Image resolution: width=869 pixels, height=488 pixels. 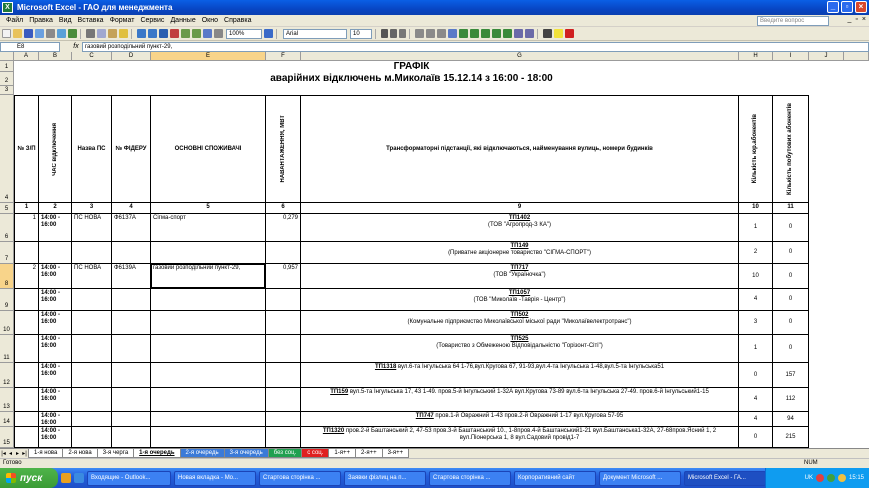 What do you see at coordinates (856, 56) in the screenshot?
I see `col-header-k` at bounding box center [856, 56].